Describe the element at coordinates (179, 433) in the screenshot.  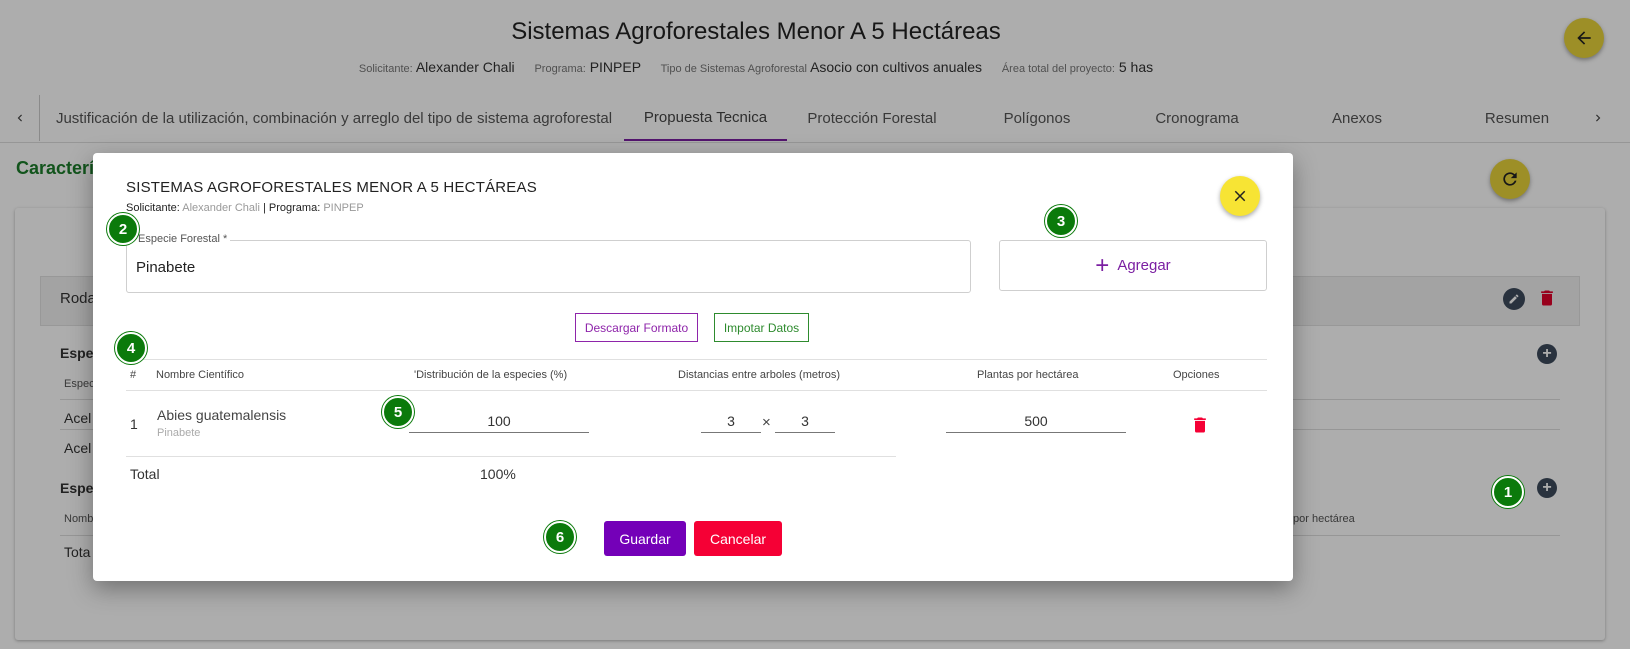
I see `row-common-name: Pinabete` at that location.